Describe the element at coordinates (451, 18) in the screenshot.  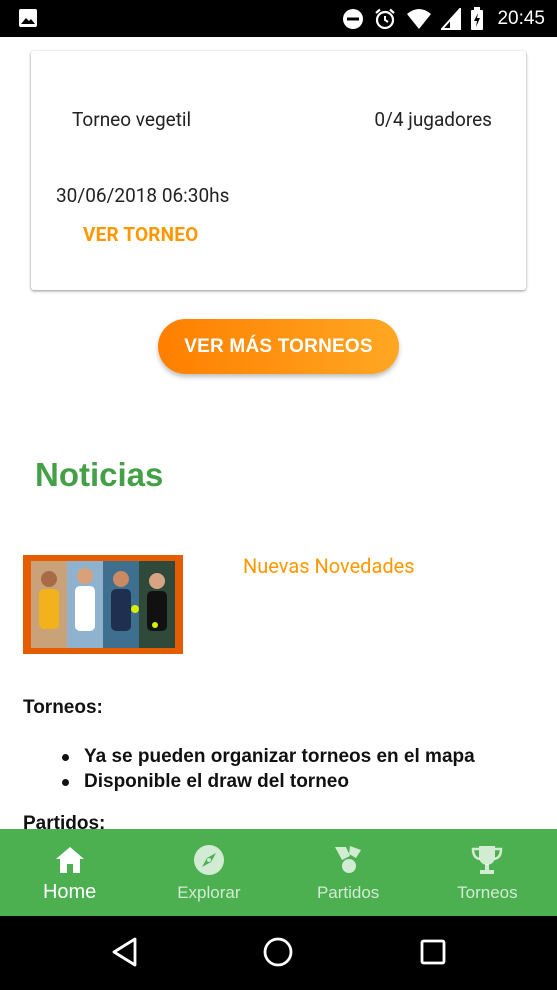
I see `signal-icon` at that location.